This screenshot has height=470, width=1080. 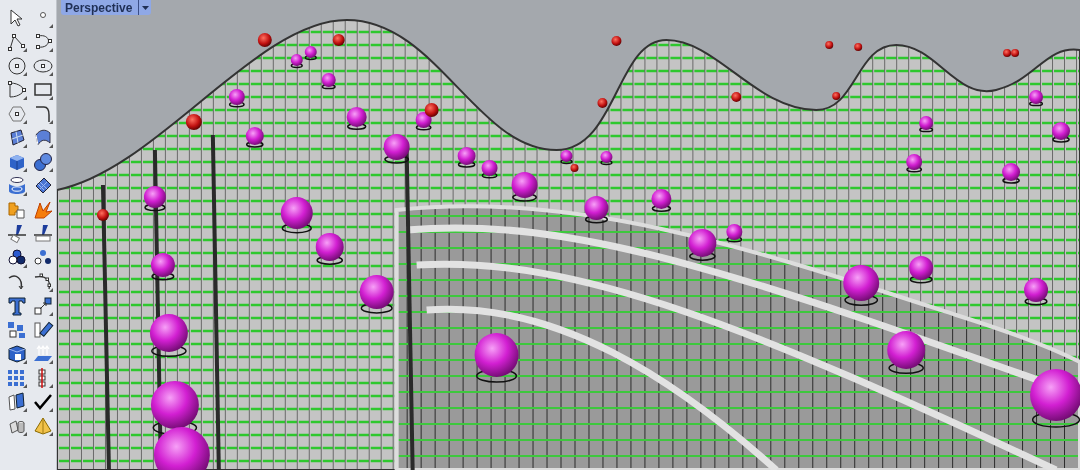 I want to click on spheres-icon, so click(x=43, y=162).